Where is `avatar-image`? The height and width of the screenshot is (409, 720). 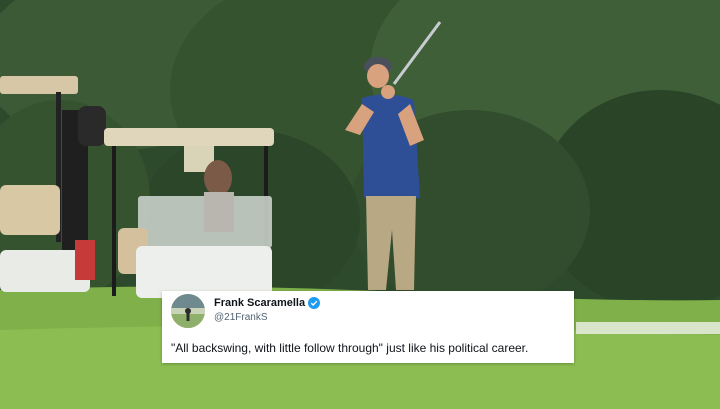
avatar-image is located at coordinates (188, 311).